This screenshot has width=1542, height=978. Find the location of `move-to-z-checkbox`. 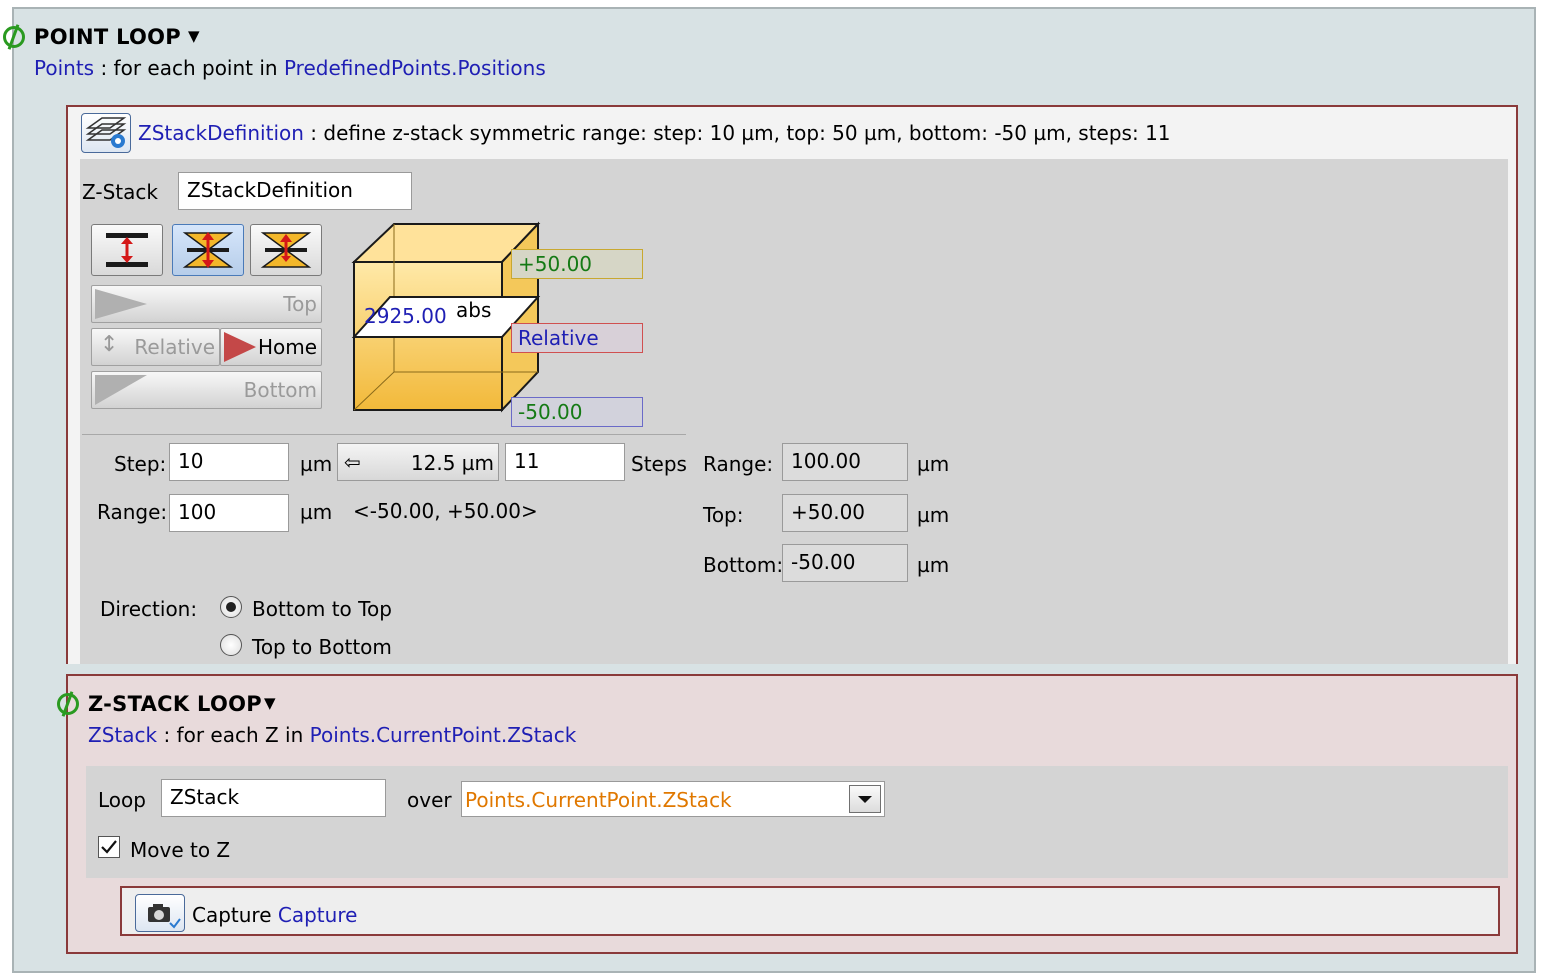

move-to-z-checkbox is located at coordinates (109, 847).